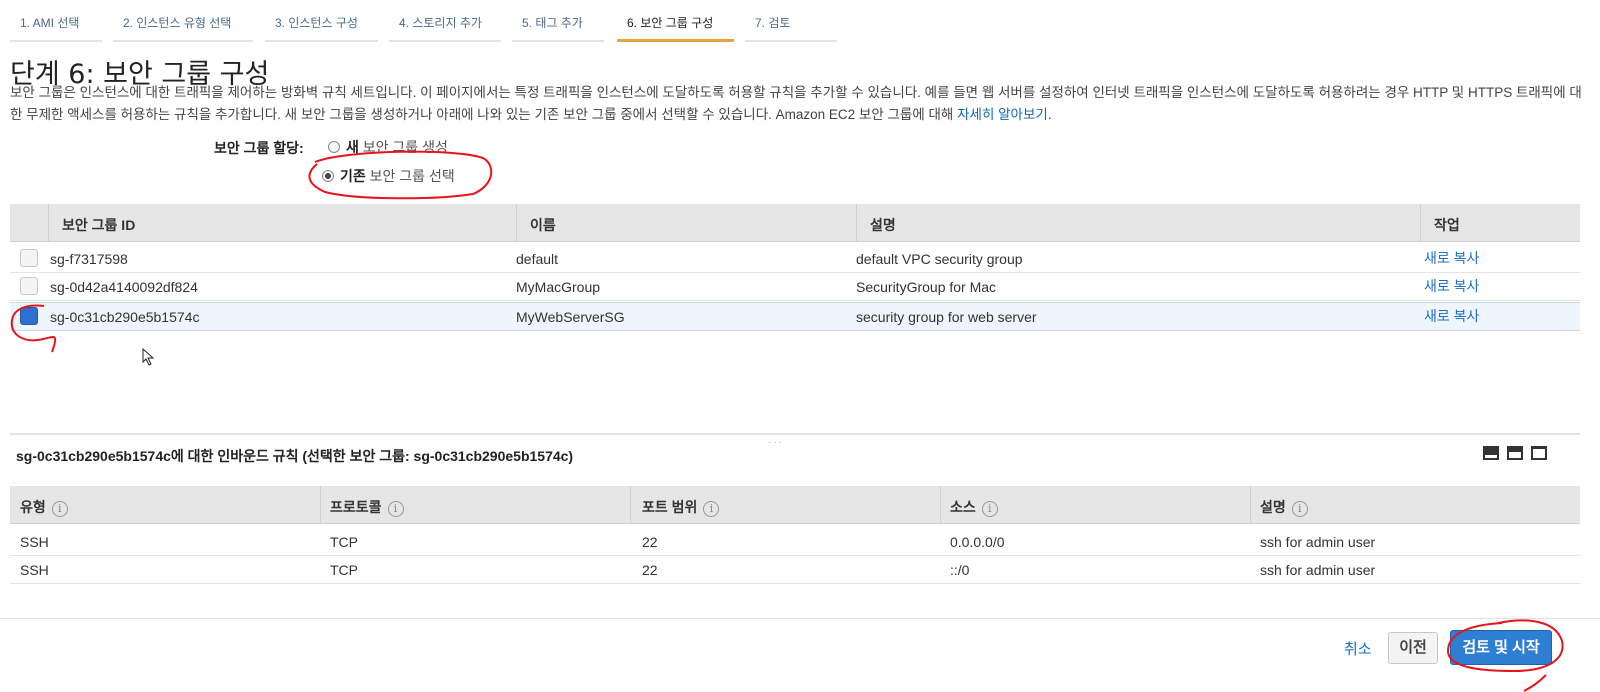 This screenshot has width=1600, height=692. Describe the element at coordinates (795, 223) in the screenshot. I see `sg-table-header: 보안 그룹 ID 이름 설명 작업` at that location.